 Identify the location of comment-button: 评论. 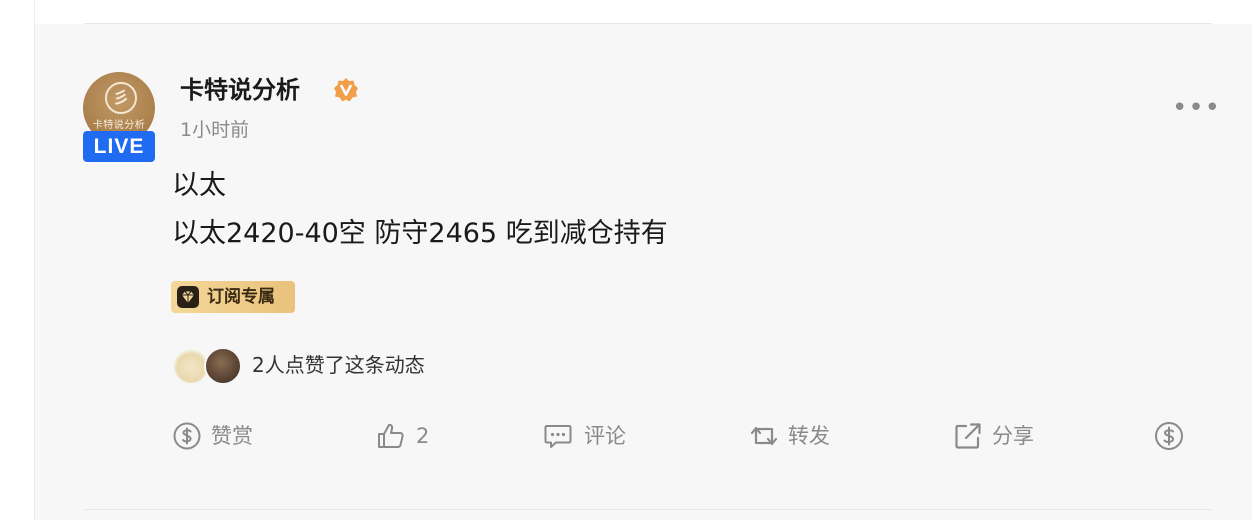
(593, 436).